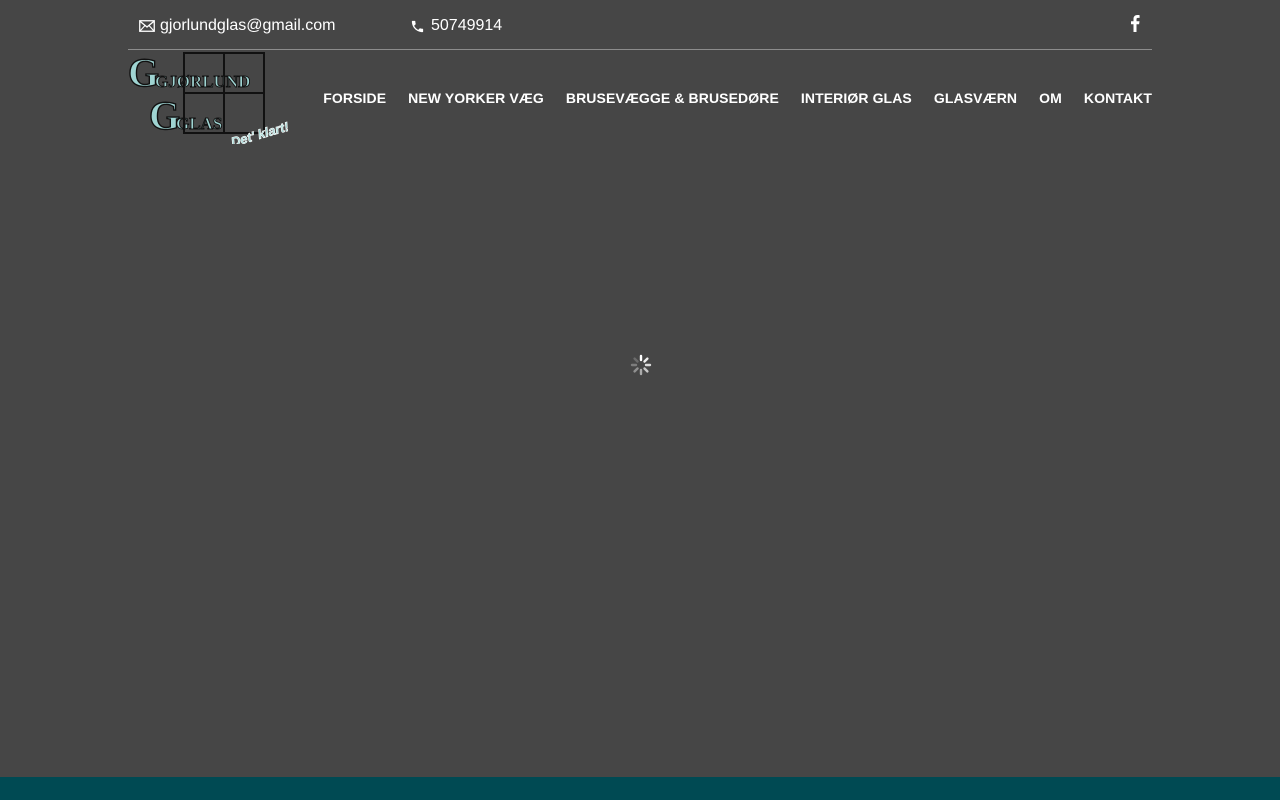 This screenshot has width=1280, height=800. I want to click on footer-strip, so click(640, 788).